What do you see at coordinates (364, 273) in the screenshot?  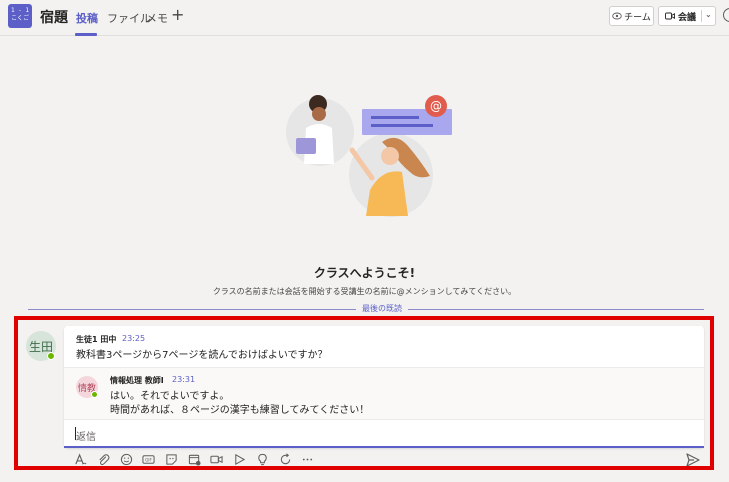 I see `welcome-title: クラスへようこそ!` at bounding box center [364, 273].